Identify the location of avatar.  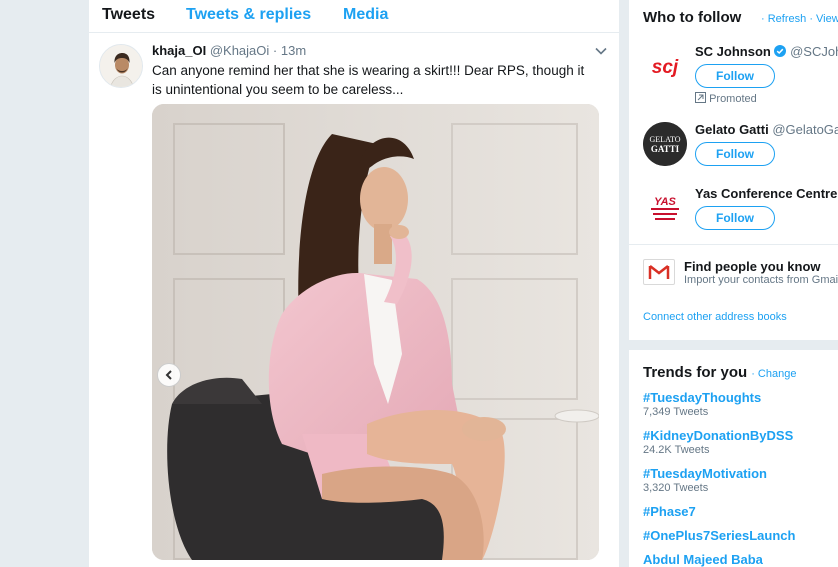
(121, 66).